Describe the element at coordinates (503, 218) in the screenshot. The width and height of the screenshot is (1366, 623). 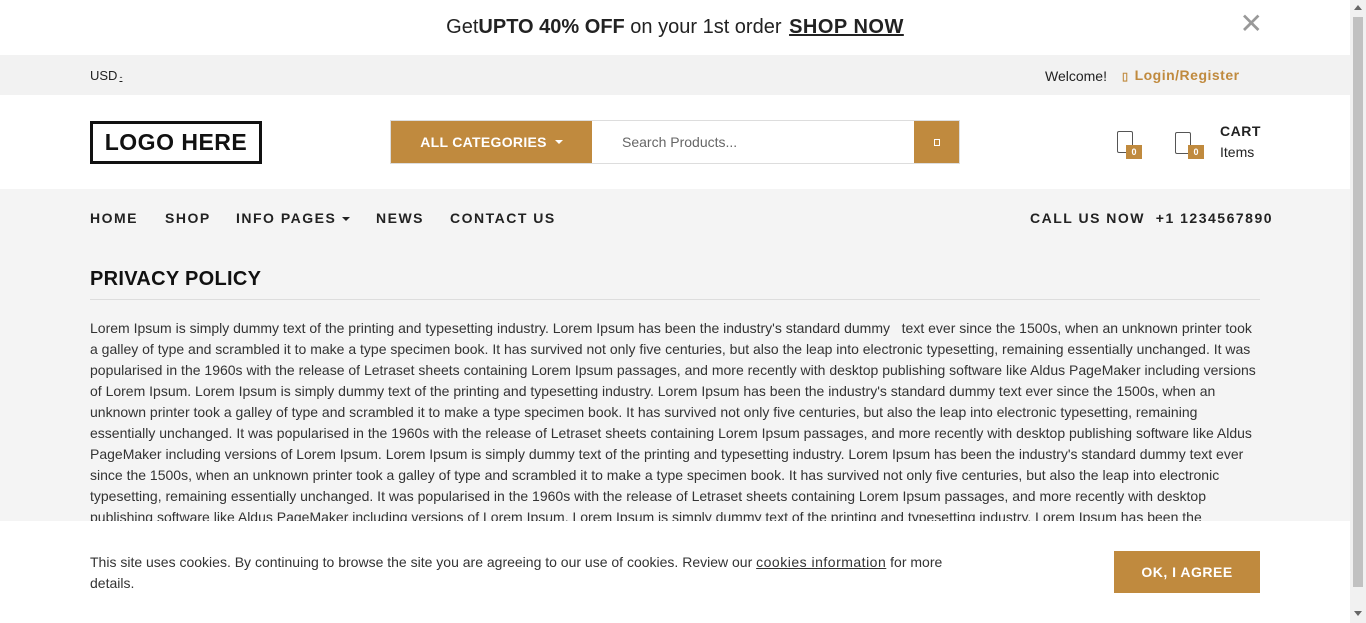
I see `nav-item-contact: CONTACT US` at that location.